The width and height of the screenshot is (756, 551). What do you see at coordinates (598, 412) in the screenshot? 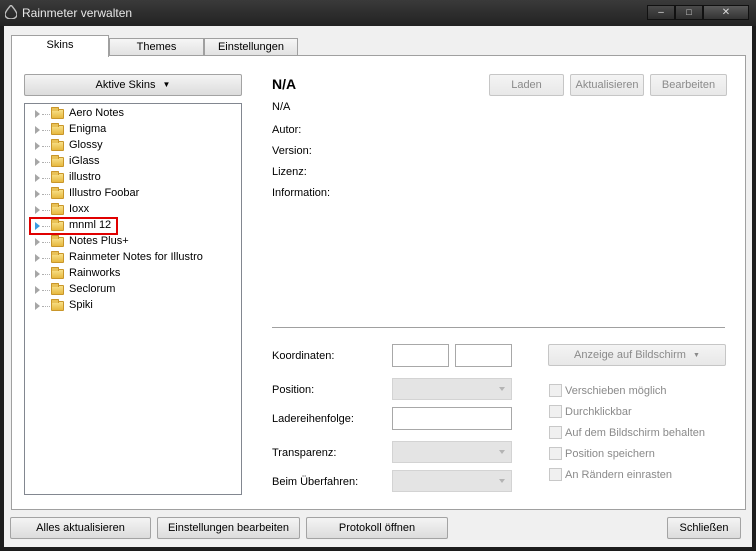
I see `click-through-label: Durchklickbar` at bounding box center [598, 412].